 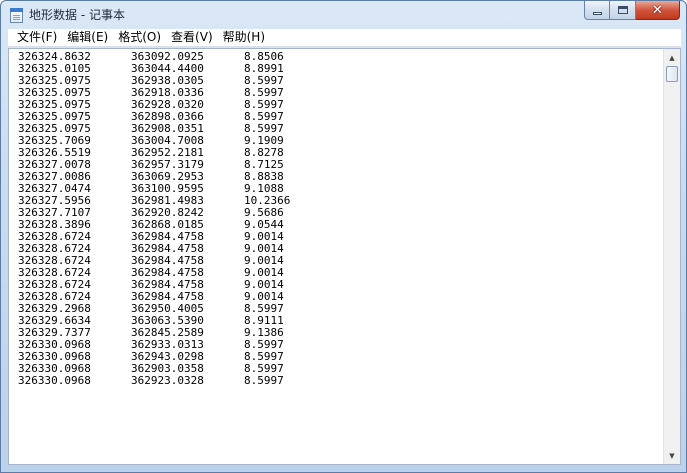 I want to click on text-line: 326330.0968 362933.0313 8.5997, so click(x=341, y=345).